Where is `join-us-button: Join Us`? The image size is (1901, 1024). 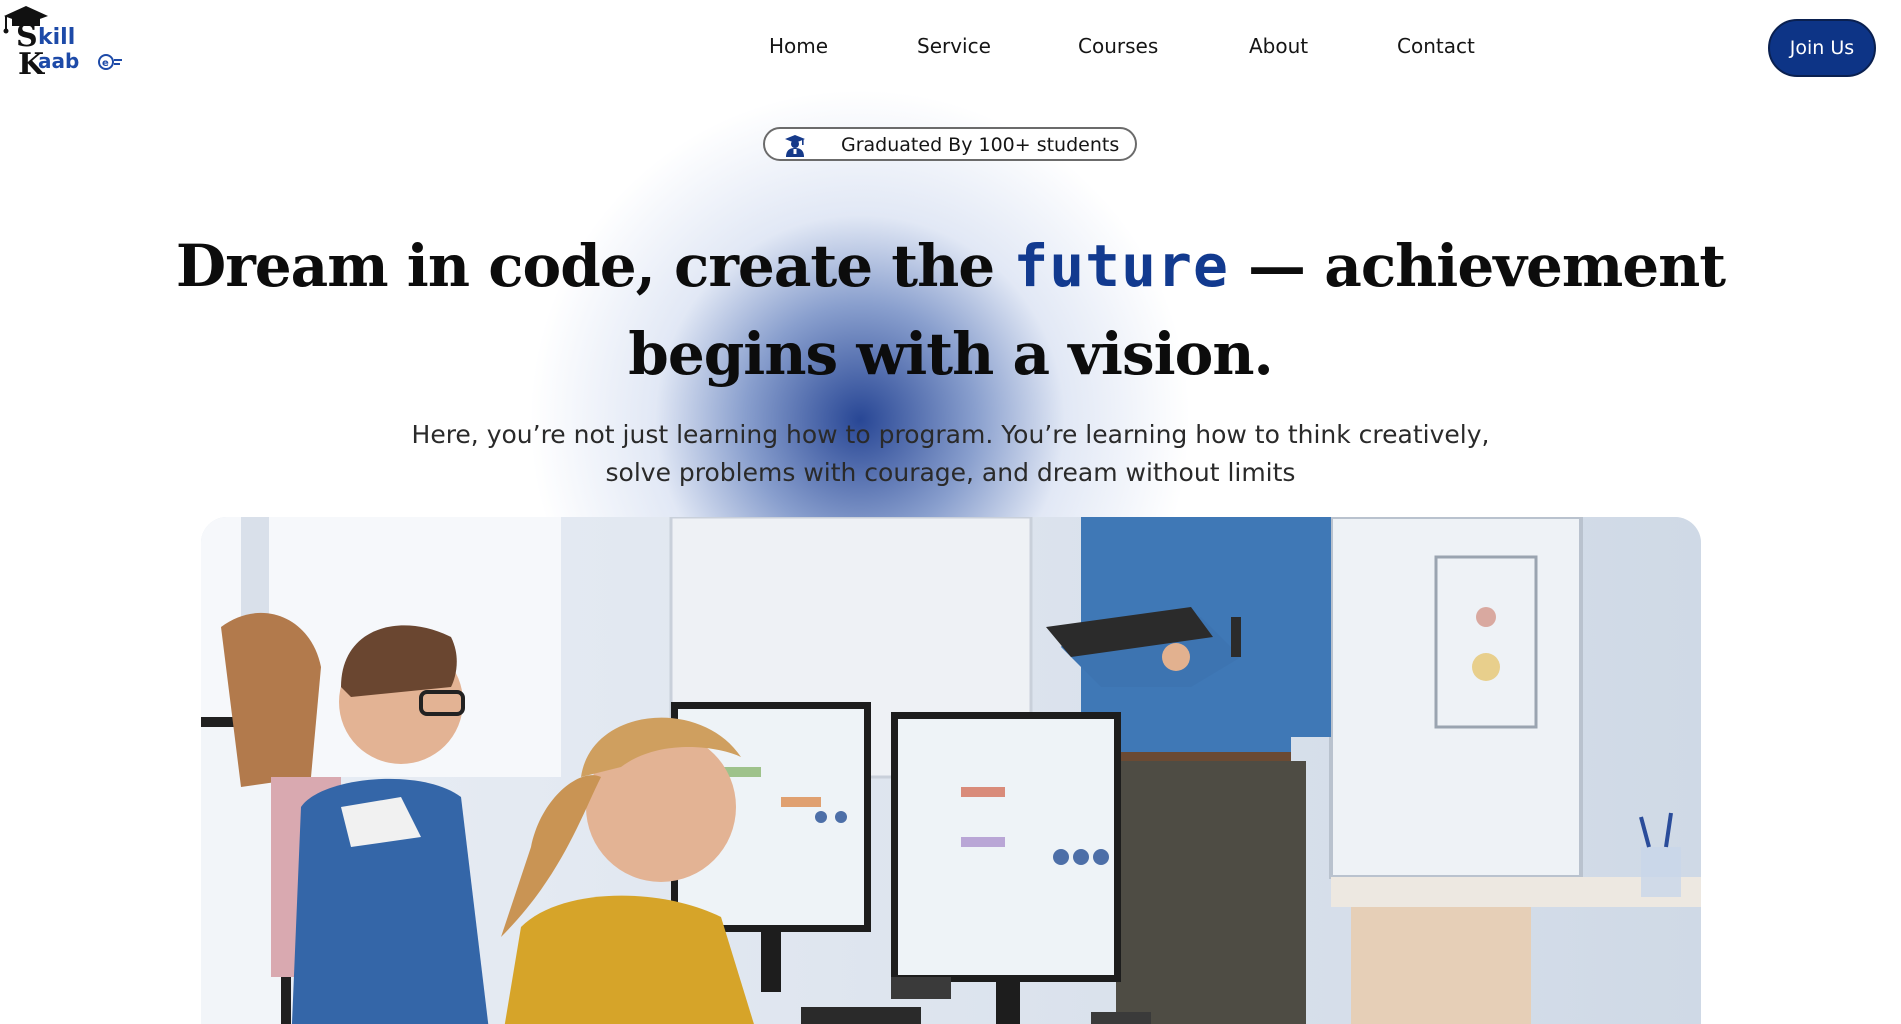
join-us-button: Join Us is located at coordinates (1822, 48).